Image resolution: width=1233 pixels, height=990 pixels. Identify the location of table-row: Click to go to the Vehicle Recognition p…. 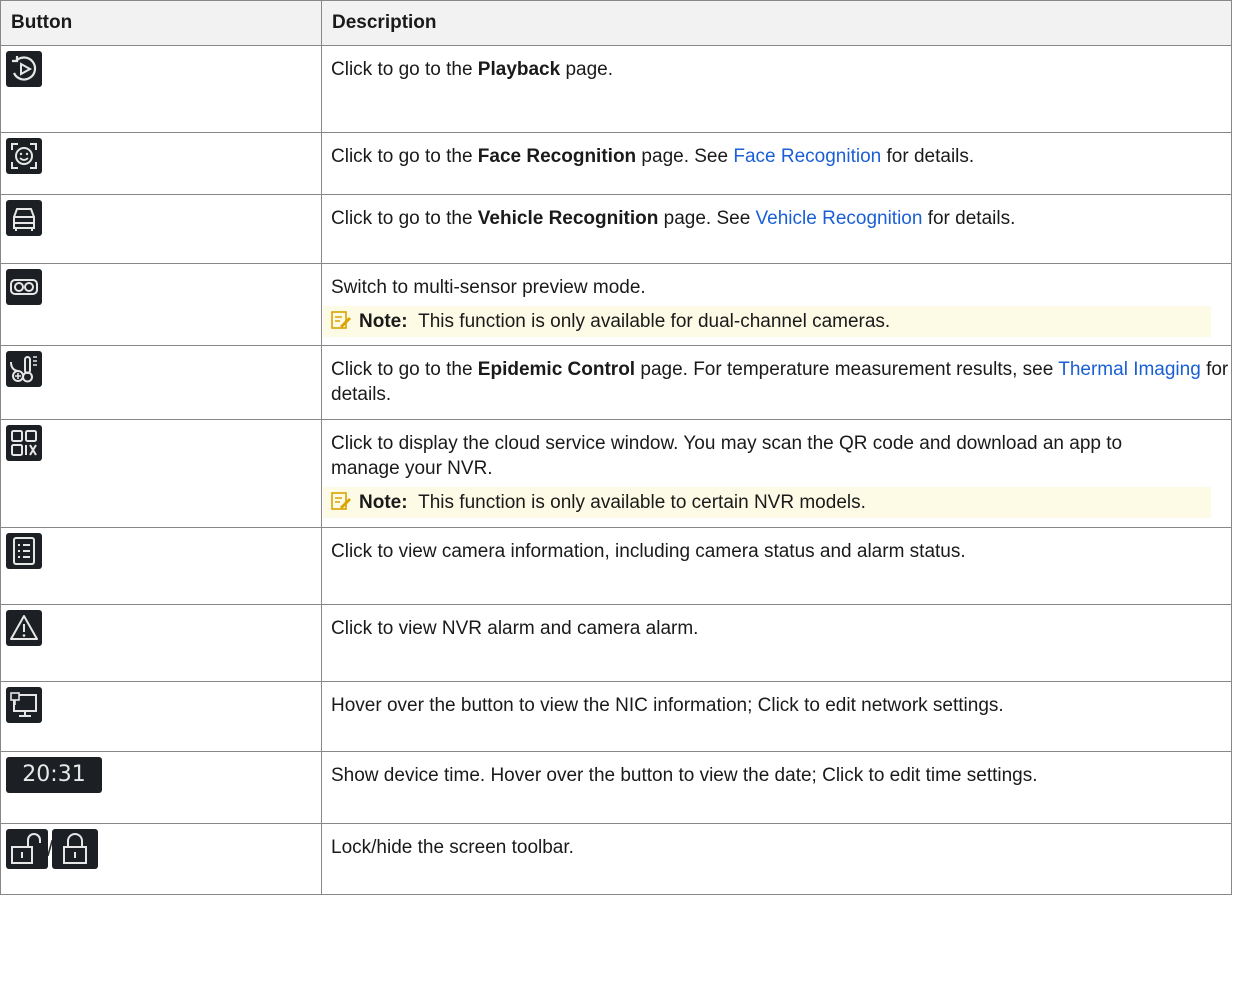
(616, 229).